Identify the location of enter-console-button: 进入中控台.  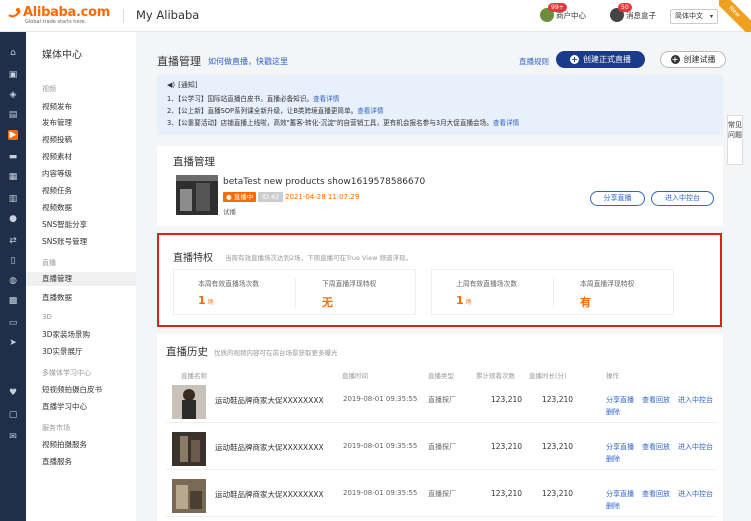
(682, 198).